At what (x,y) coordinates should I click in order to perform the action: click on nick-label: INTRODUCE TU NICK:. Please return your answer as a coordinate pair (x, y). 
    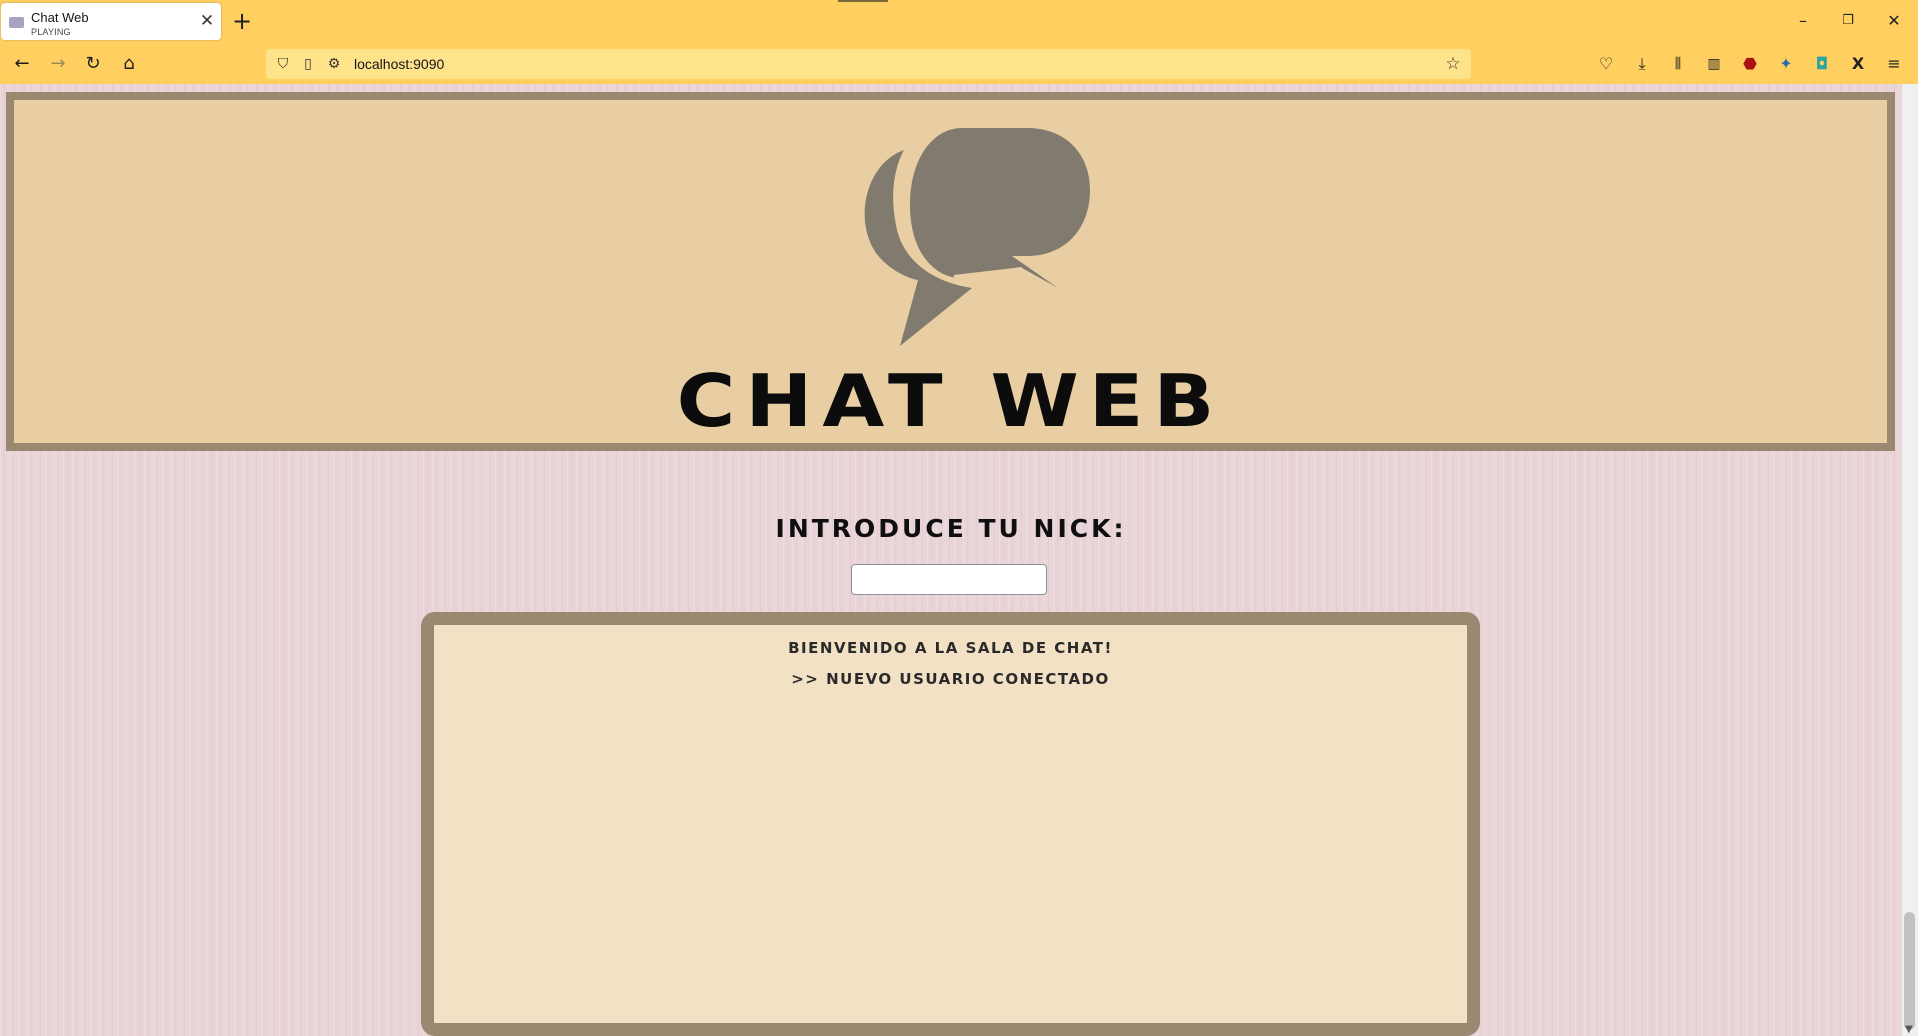
    Looking at the image, I should click on (951, 528).